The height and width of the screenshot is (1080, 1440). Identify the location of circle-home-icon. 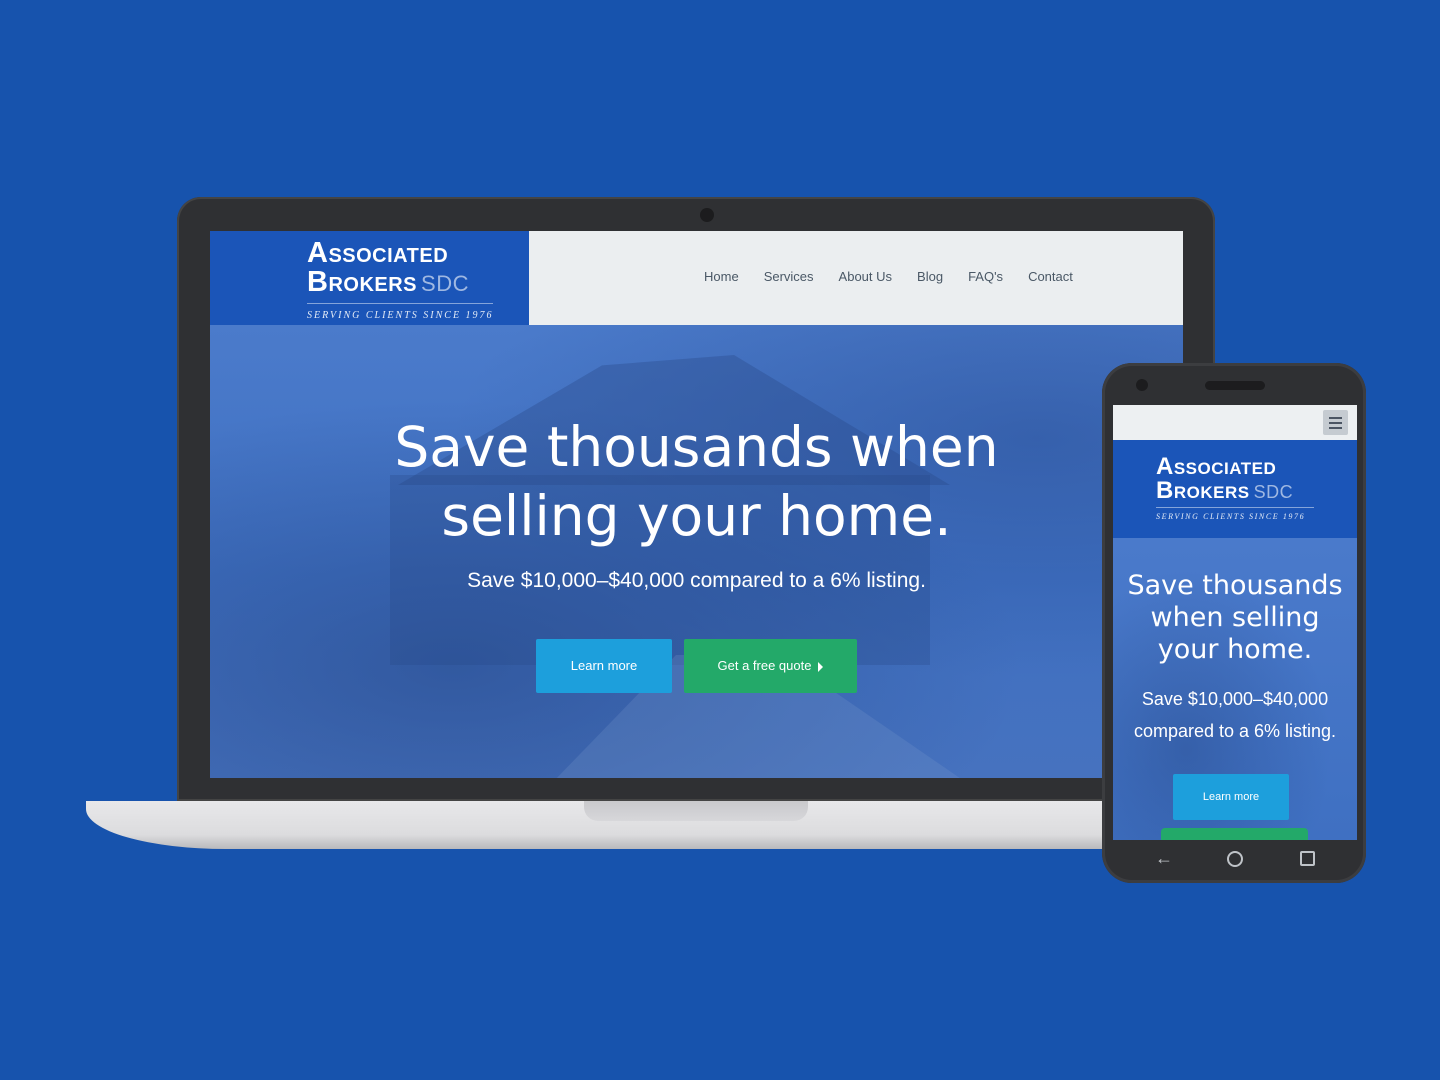
(1235, 859).